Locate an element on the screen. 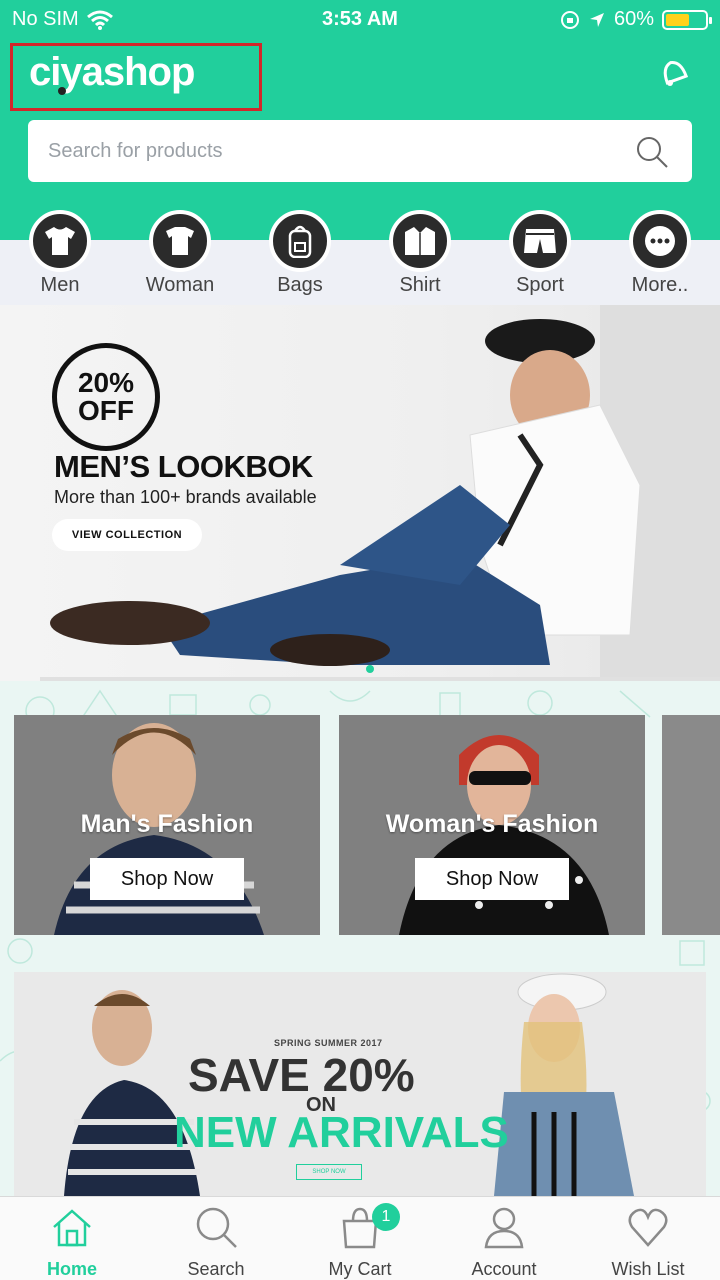  carousel-indicator is located at coordinates (370, 669).